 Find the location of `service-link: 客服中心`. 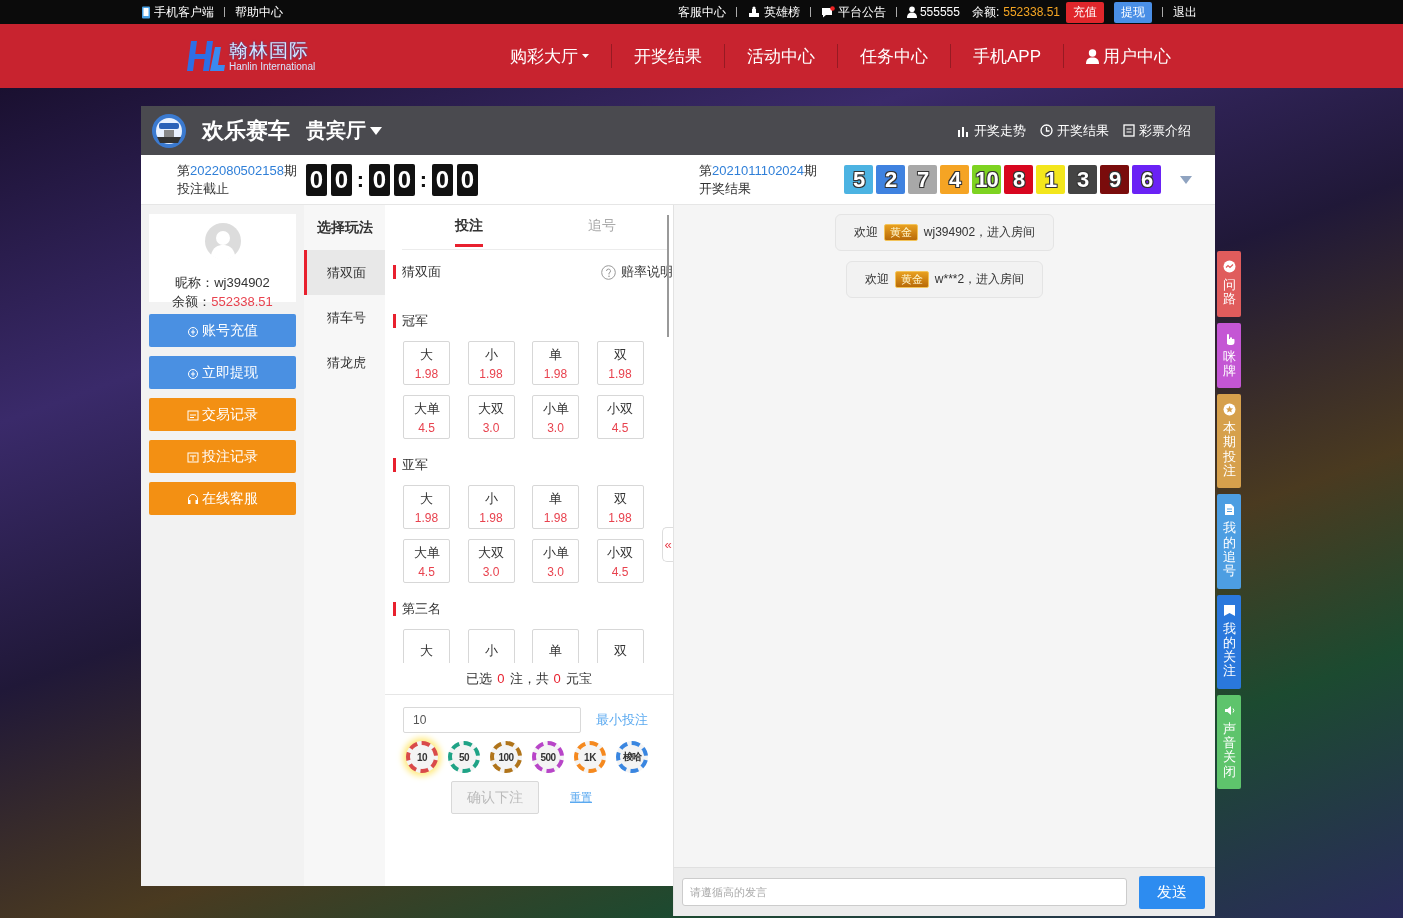

service-link: 客服中心 is located at coordinates (701, 12).